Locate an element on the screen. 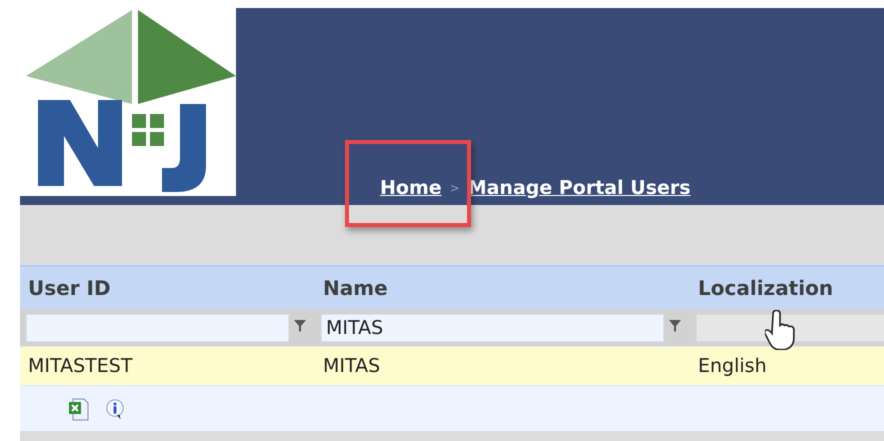  column-header: User ID is located at coordinates (167, 288).